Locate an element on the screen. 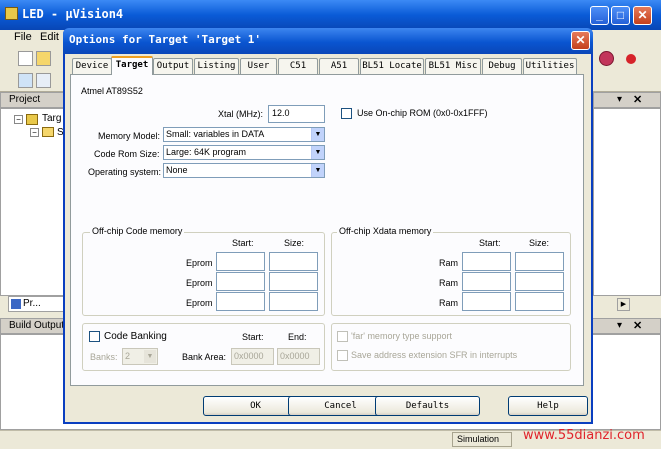 Image resolution: width=661 pixels, height=449 pixels. open-folder-icon is located at coordinates (43, 58).